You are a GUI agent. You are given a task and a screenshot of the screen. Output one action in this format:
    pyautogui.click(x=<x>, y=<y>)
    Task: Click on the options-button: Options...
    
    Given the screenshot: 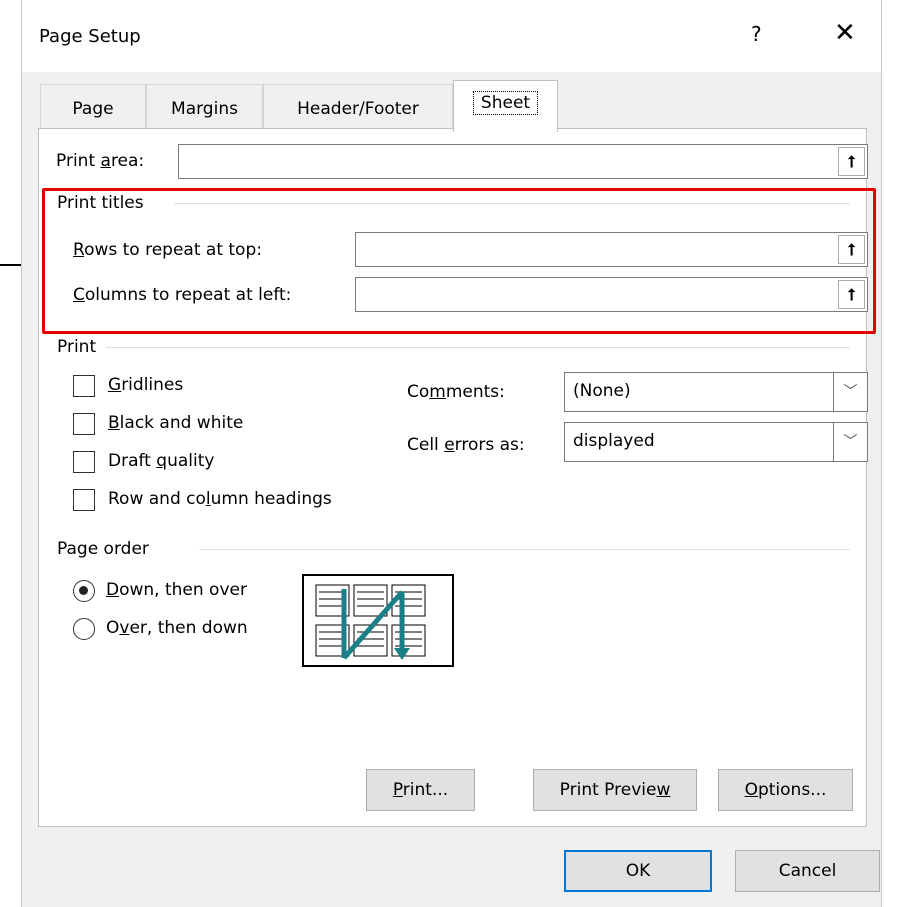 What is the action you would take?
    pyautogui.click(x=785, y=790)
    